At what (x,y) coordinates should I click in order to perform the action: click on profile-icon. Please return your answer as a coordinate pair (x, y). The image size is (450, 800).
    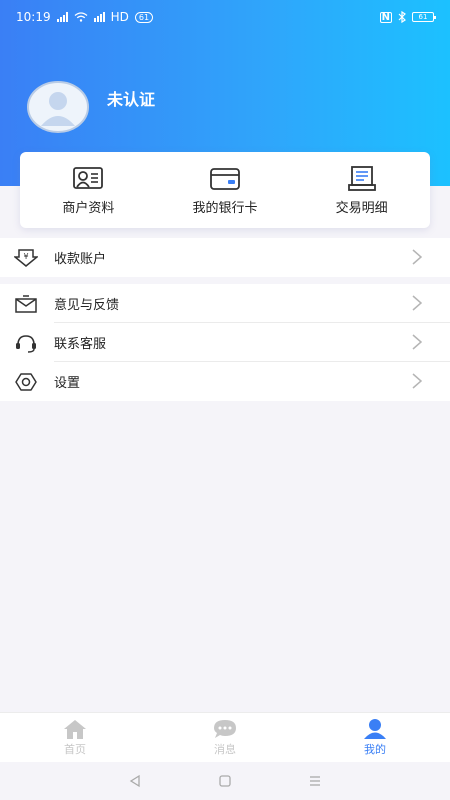
    Looking at the image, I should click on (375, 729).